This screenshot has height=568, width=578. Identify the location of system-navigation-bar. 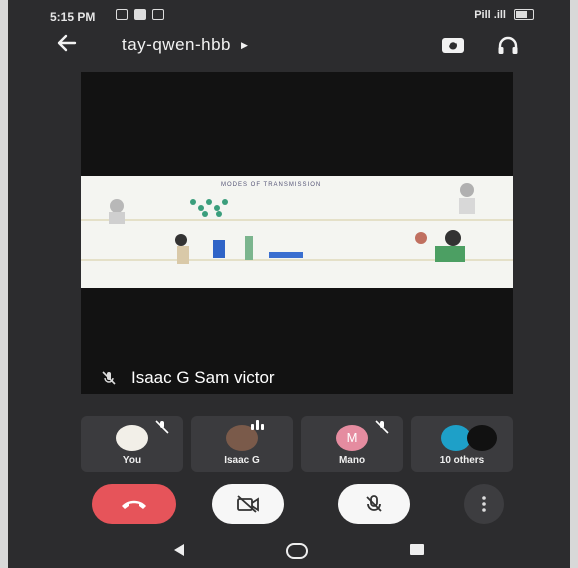
(289, 552).